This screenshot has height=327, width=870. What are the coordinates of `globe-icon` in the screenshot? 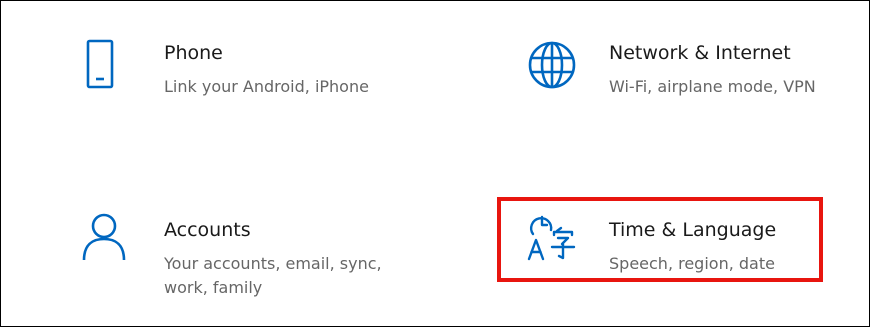 It's located at (552, 65).